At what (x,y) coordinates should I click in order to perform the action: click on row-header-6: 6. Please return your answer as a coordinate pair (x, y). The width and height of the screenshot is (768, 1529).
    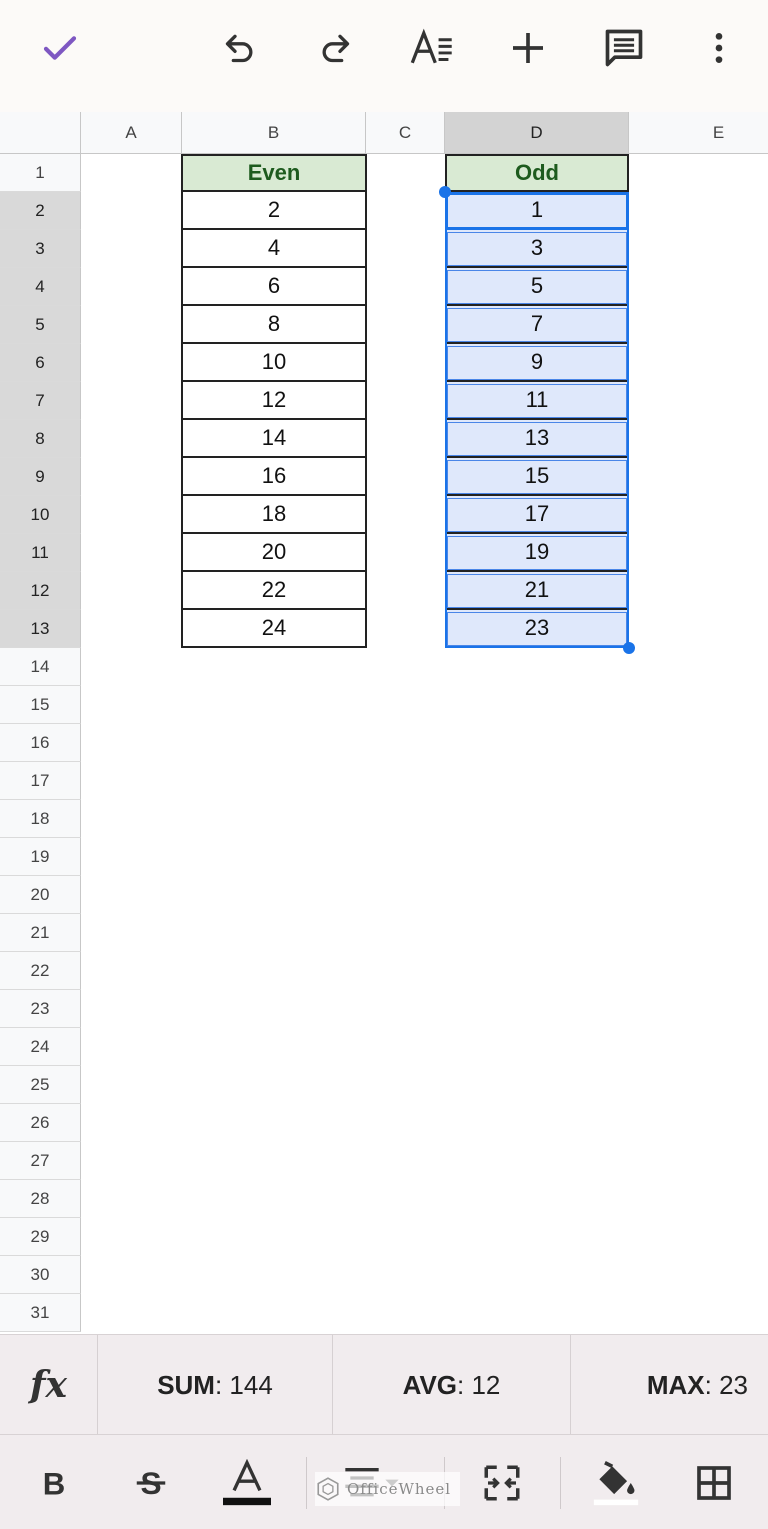
    Looking at the image, I should click on (40, 363).